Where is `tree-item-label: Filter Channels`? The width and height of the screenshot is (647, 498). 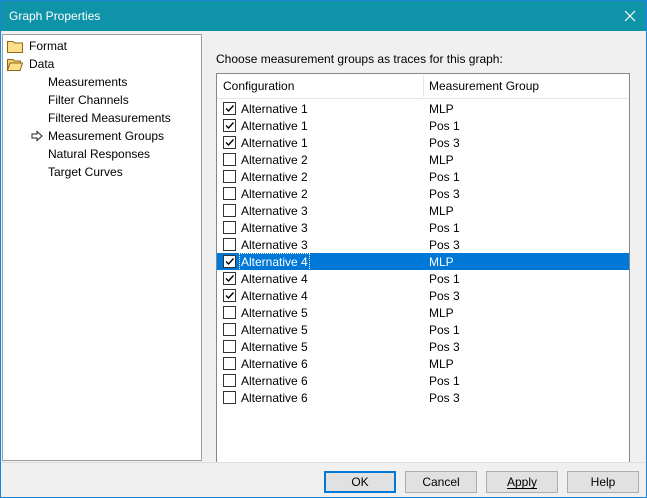
tree-item-label: Filter Channels is located at coordinates (88, 100).